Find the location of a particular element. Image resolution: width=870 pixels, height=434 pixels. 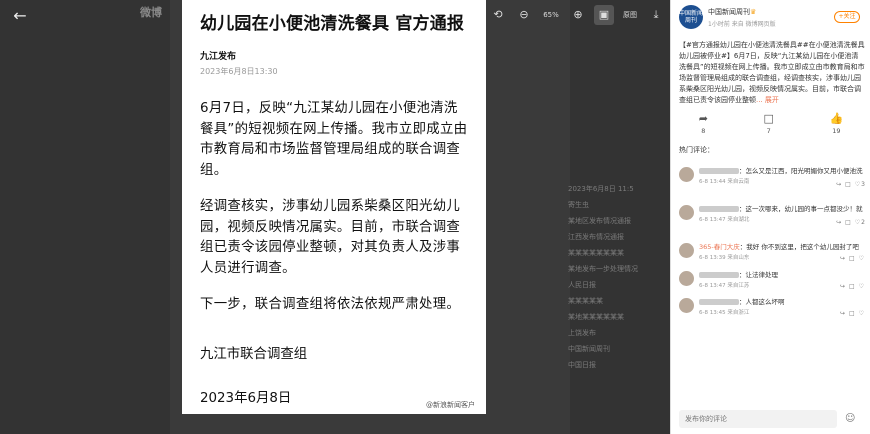

original-image-button: 原图 is located at coordinates (630, 15).